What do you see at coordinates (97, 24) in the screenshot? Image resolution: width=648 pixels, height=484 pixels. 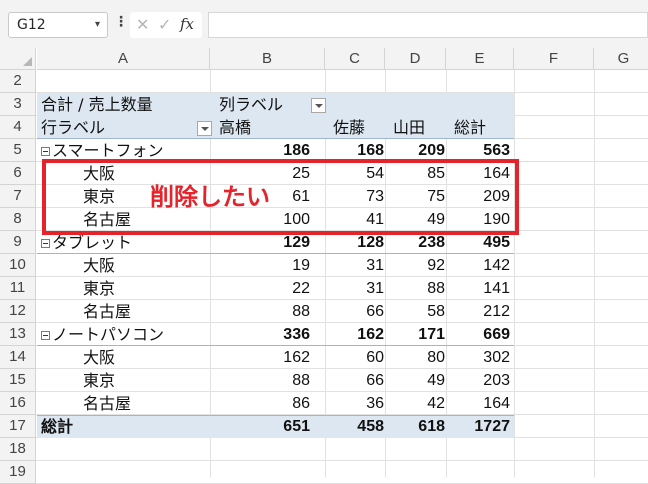 I see `chevron-down-icon: ▾` at bounding box center [97, 24].